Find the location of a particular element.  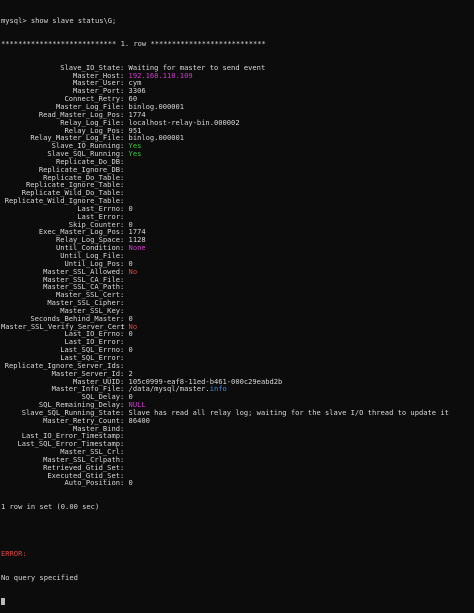

result-summary: 1 row in set (0.00 sec) is located at coordinates (50, 506).